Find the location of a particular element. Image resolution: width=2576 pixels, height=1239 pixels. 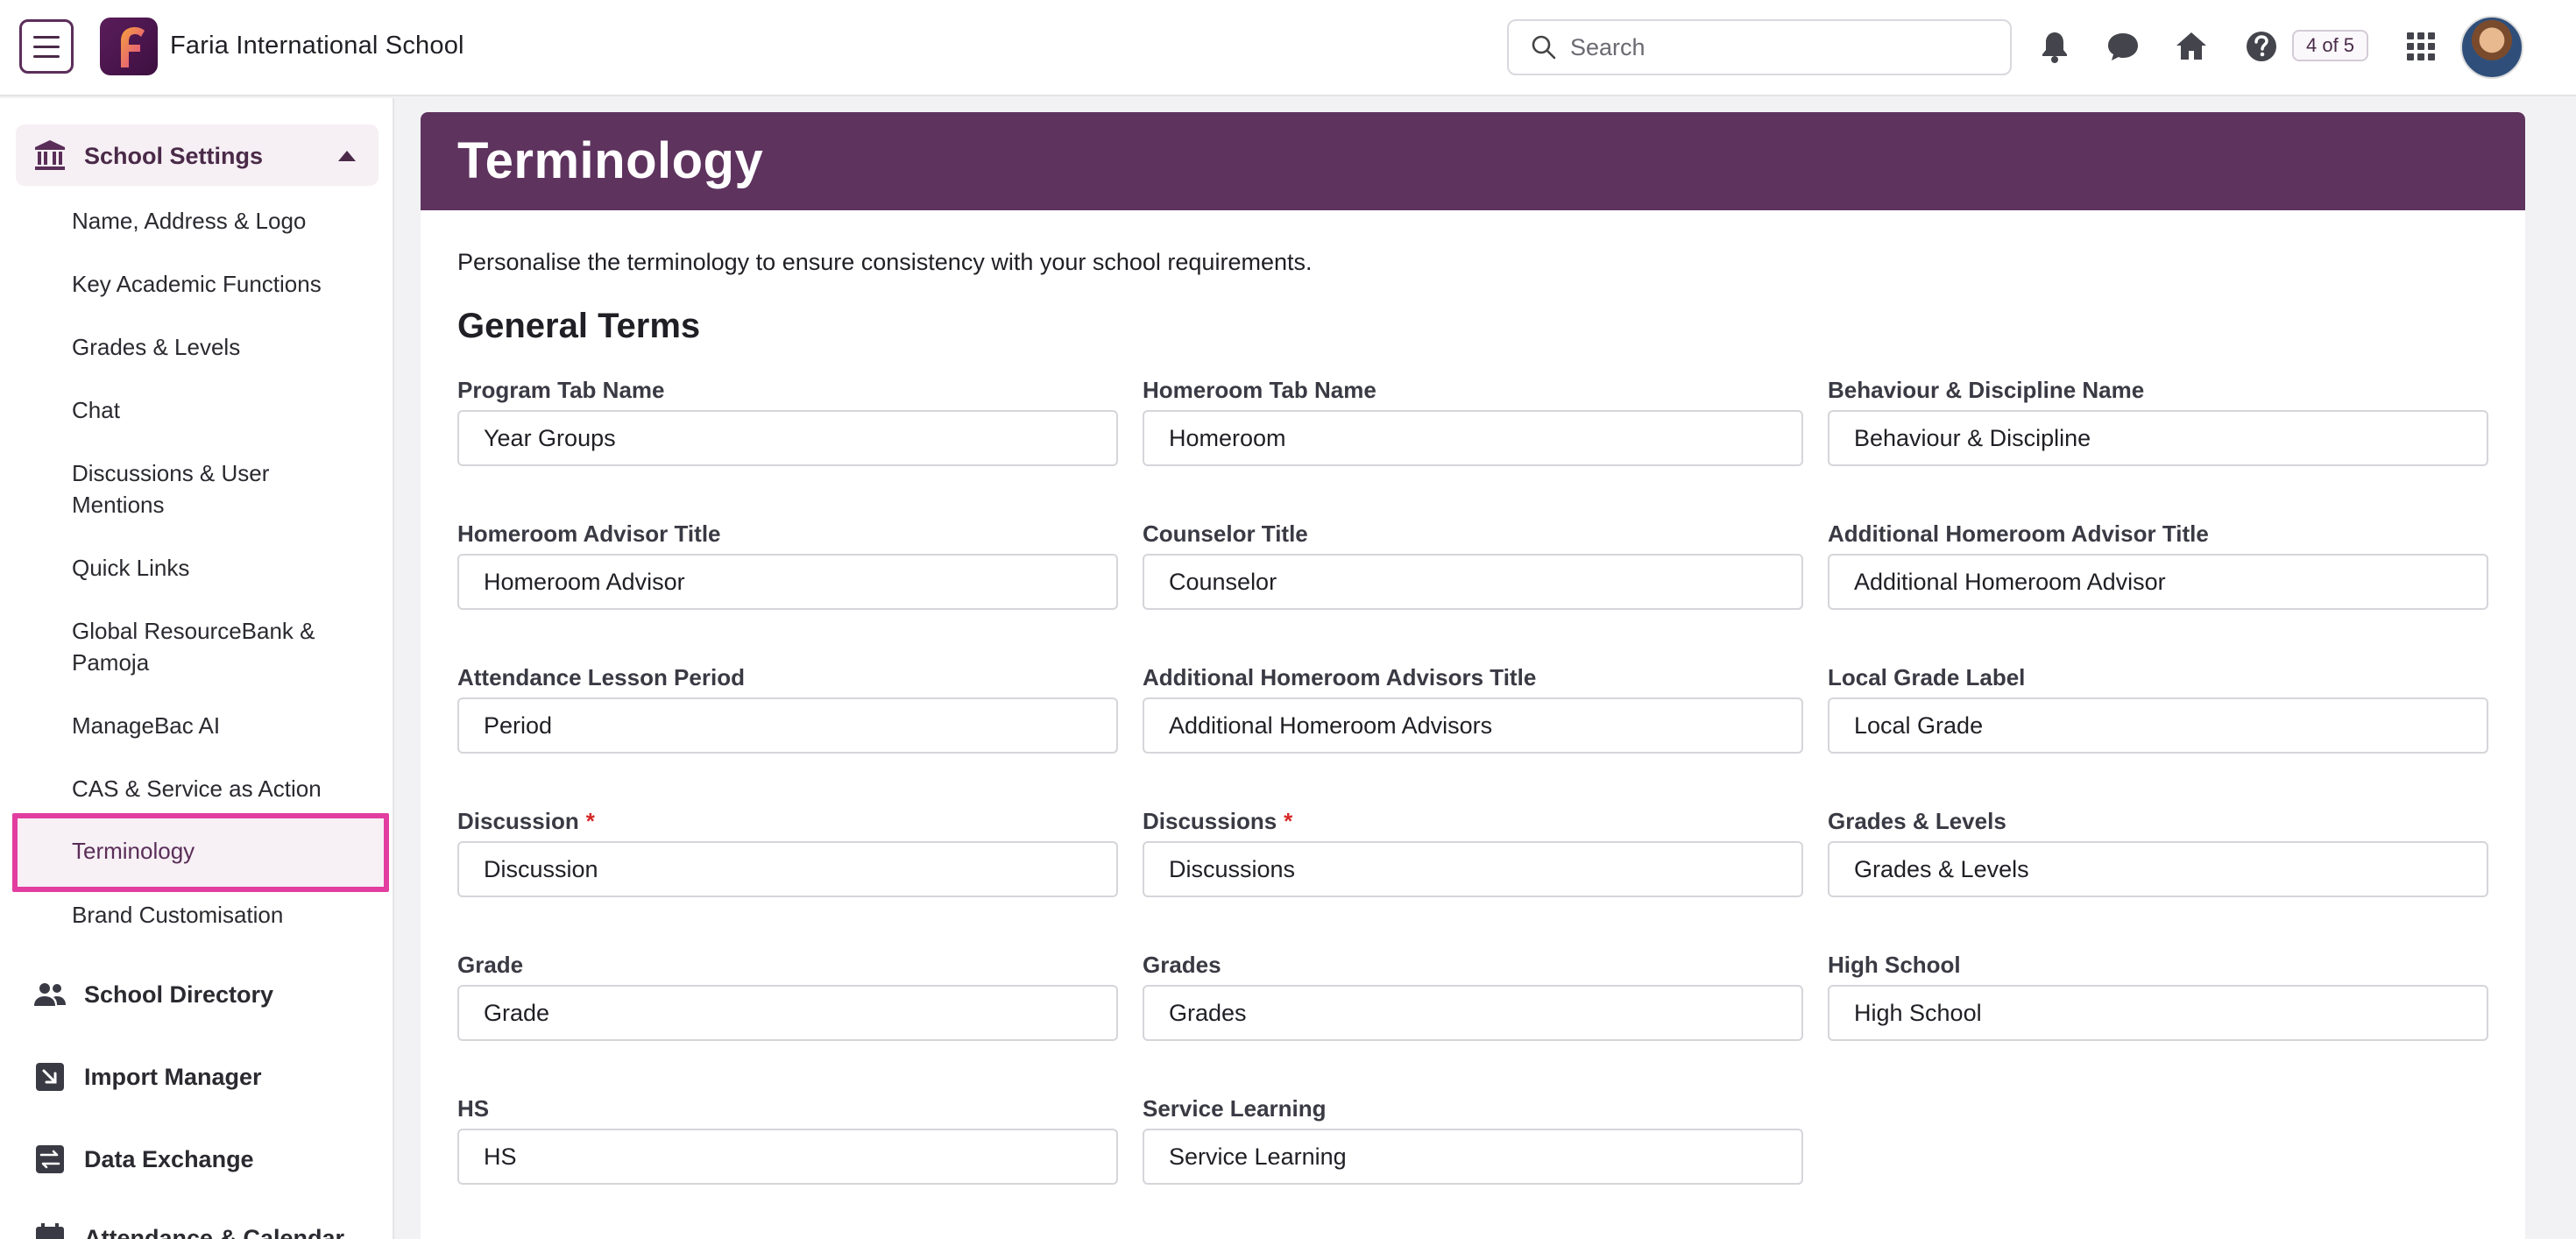

field-counselor-title: Counselor Title is located at coordinates (1473, 564).